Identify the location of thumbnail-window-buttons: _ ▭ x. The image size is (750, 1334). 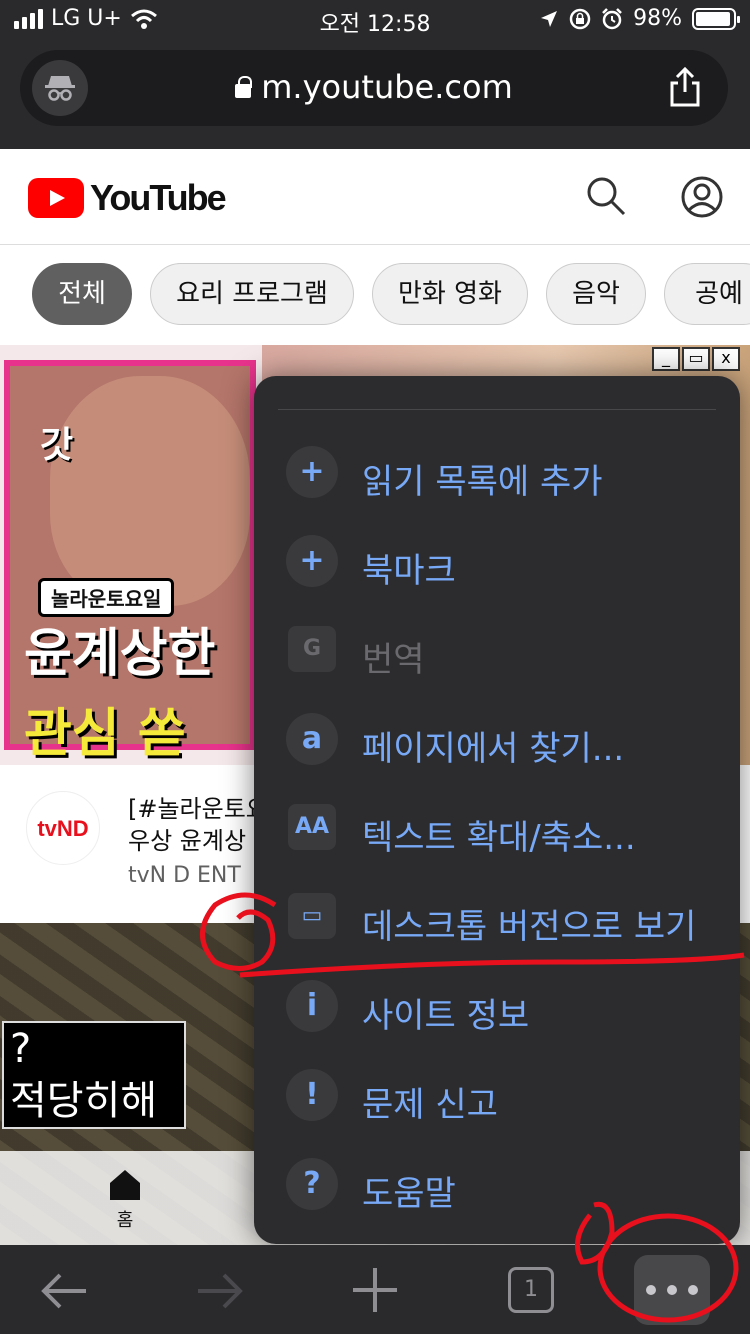
(696, 359).